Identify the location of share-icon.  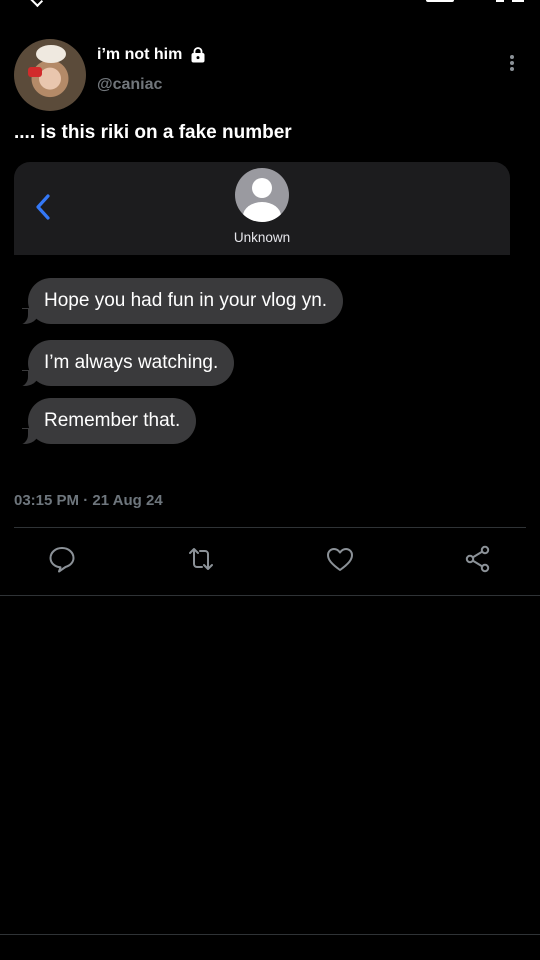
(477, 559).